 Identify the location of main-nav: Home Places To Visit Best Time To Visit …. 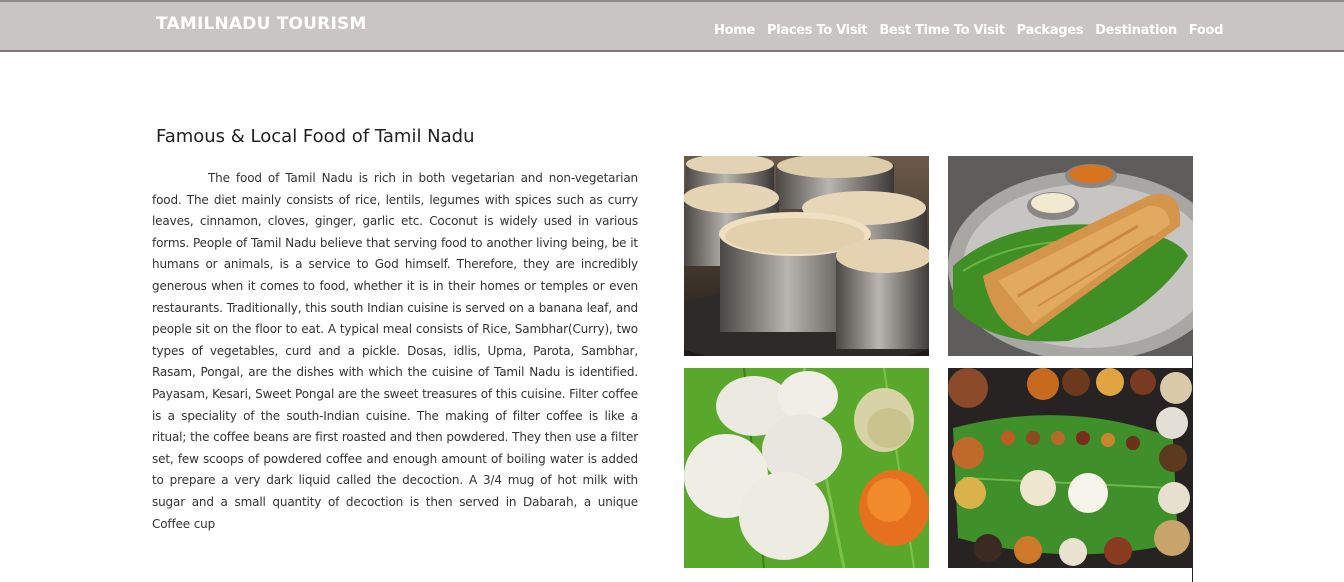
(968, 30).